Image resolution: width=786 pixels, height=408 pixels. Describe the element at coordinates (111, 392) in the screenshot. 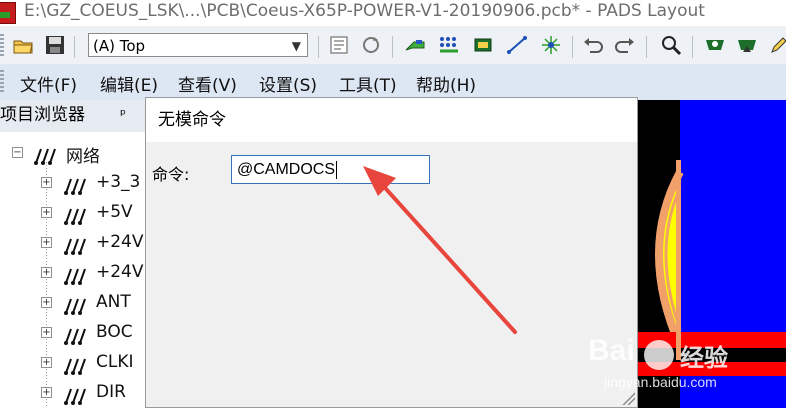

I see `tree-item-label: DIR` at that location.